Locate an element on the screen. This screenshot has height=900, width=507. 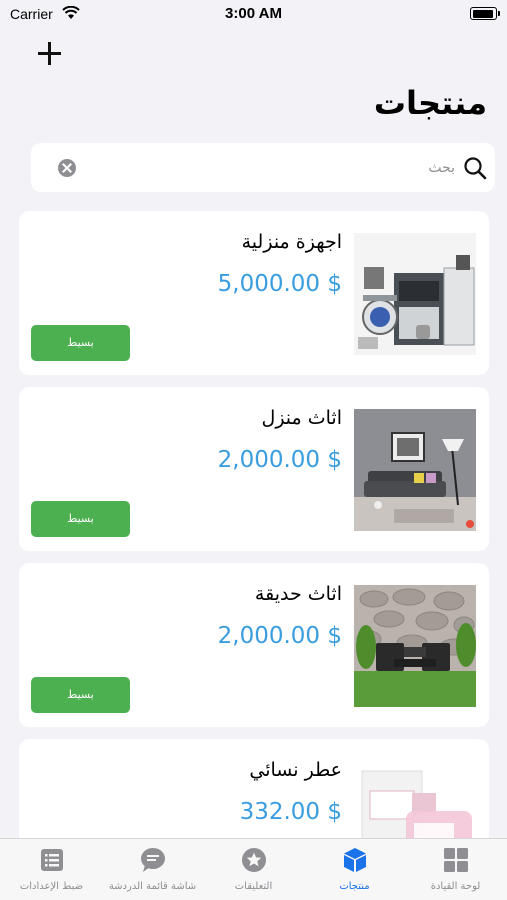
search-input is located at coordinates (275, 168).